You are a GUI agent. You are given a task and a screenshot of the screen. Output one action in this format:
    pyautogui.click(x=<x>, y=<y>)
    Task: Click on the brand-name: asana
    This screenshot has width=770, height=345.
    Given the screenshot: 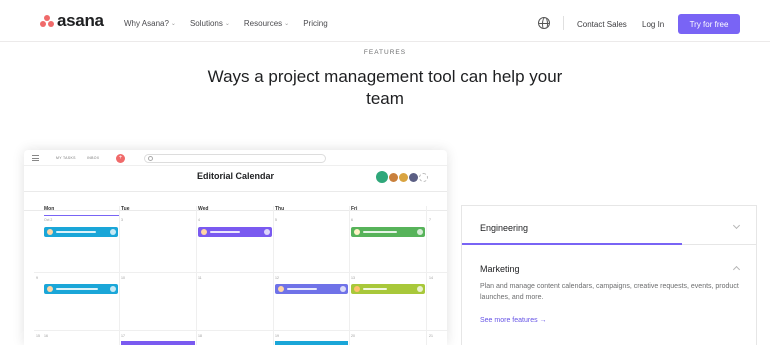 What is the action you would take?
    pyautogui.click(x=80, y=20)
    